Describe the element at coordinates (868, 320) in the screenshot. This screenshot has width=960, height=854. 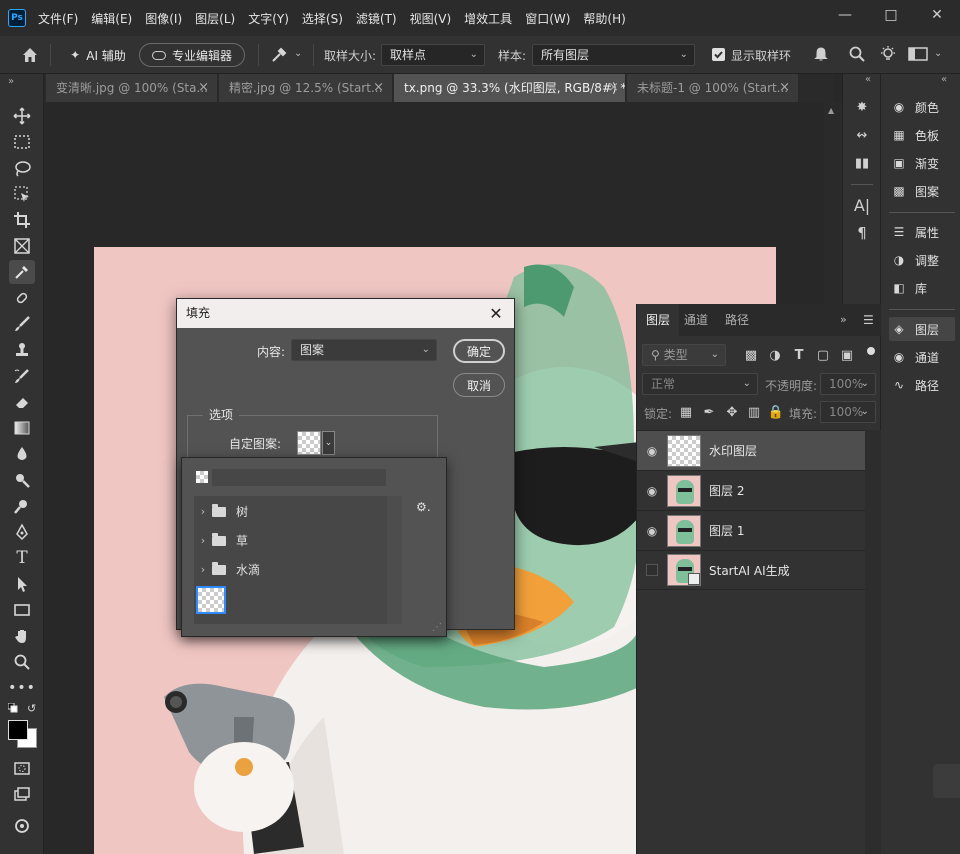
I see `panel-menu-icon: ☰` at that location.